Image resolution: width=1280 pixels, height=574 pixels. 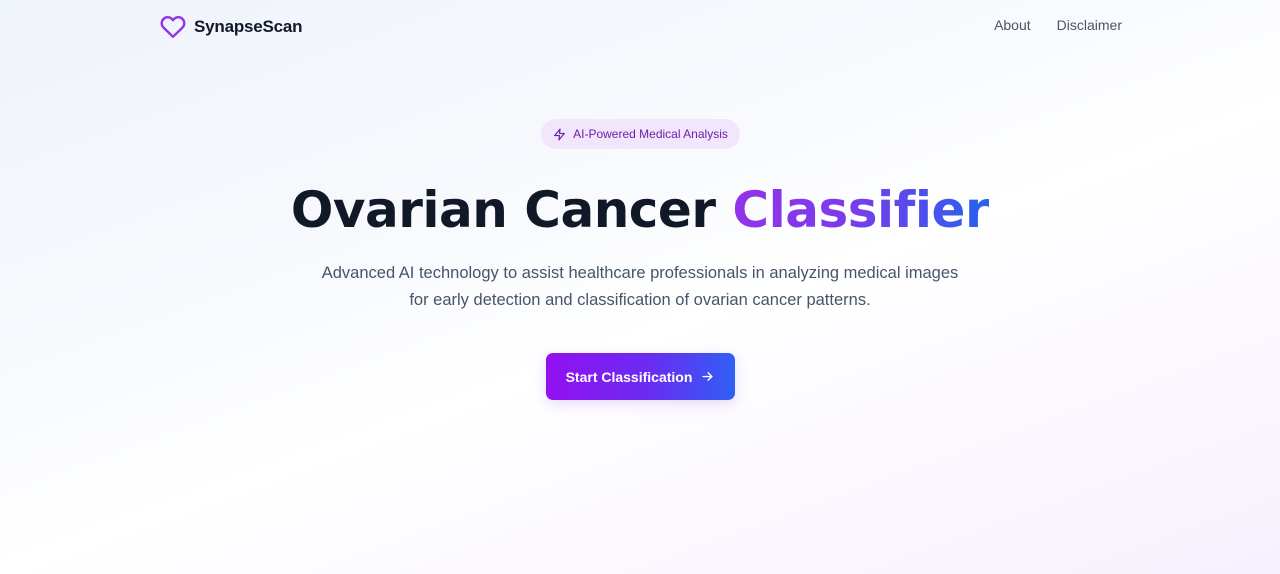 I want to click on badge-label: AI-Powered Medical Analysis, so click(x=650, y=134).